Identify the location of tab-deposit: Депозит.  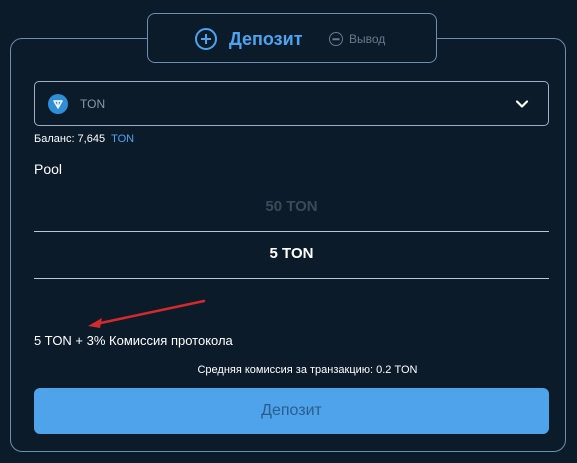
(249, 39).